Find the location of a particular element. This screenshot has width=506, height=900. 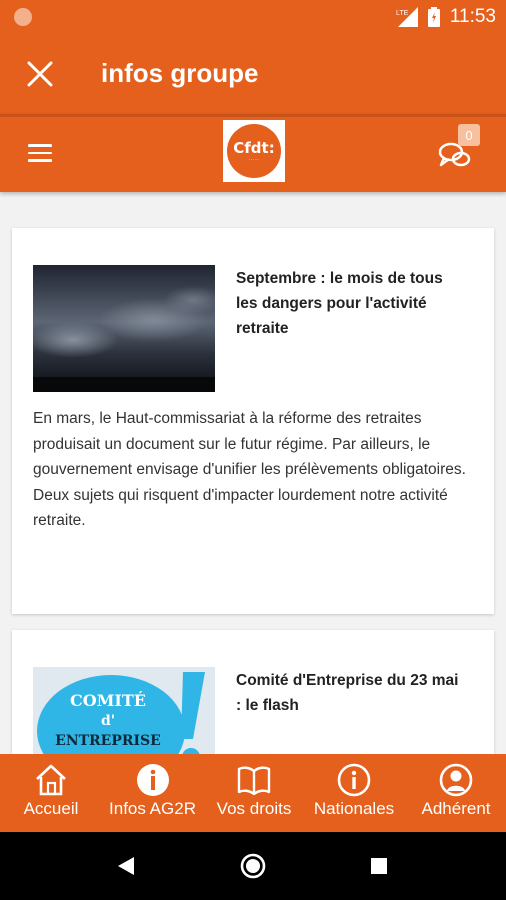

stormy-sky-image is located at coordinates (124, 328).